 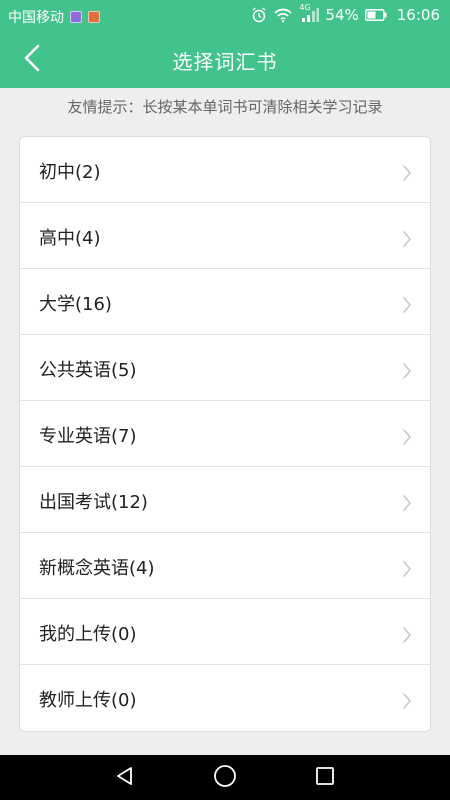 What do you see at coordinates (88, 634) in the screenshot?
I see `book-item-label: 我的上传(0)` at bounding box center [88, 634].